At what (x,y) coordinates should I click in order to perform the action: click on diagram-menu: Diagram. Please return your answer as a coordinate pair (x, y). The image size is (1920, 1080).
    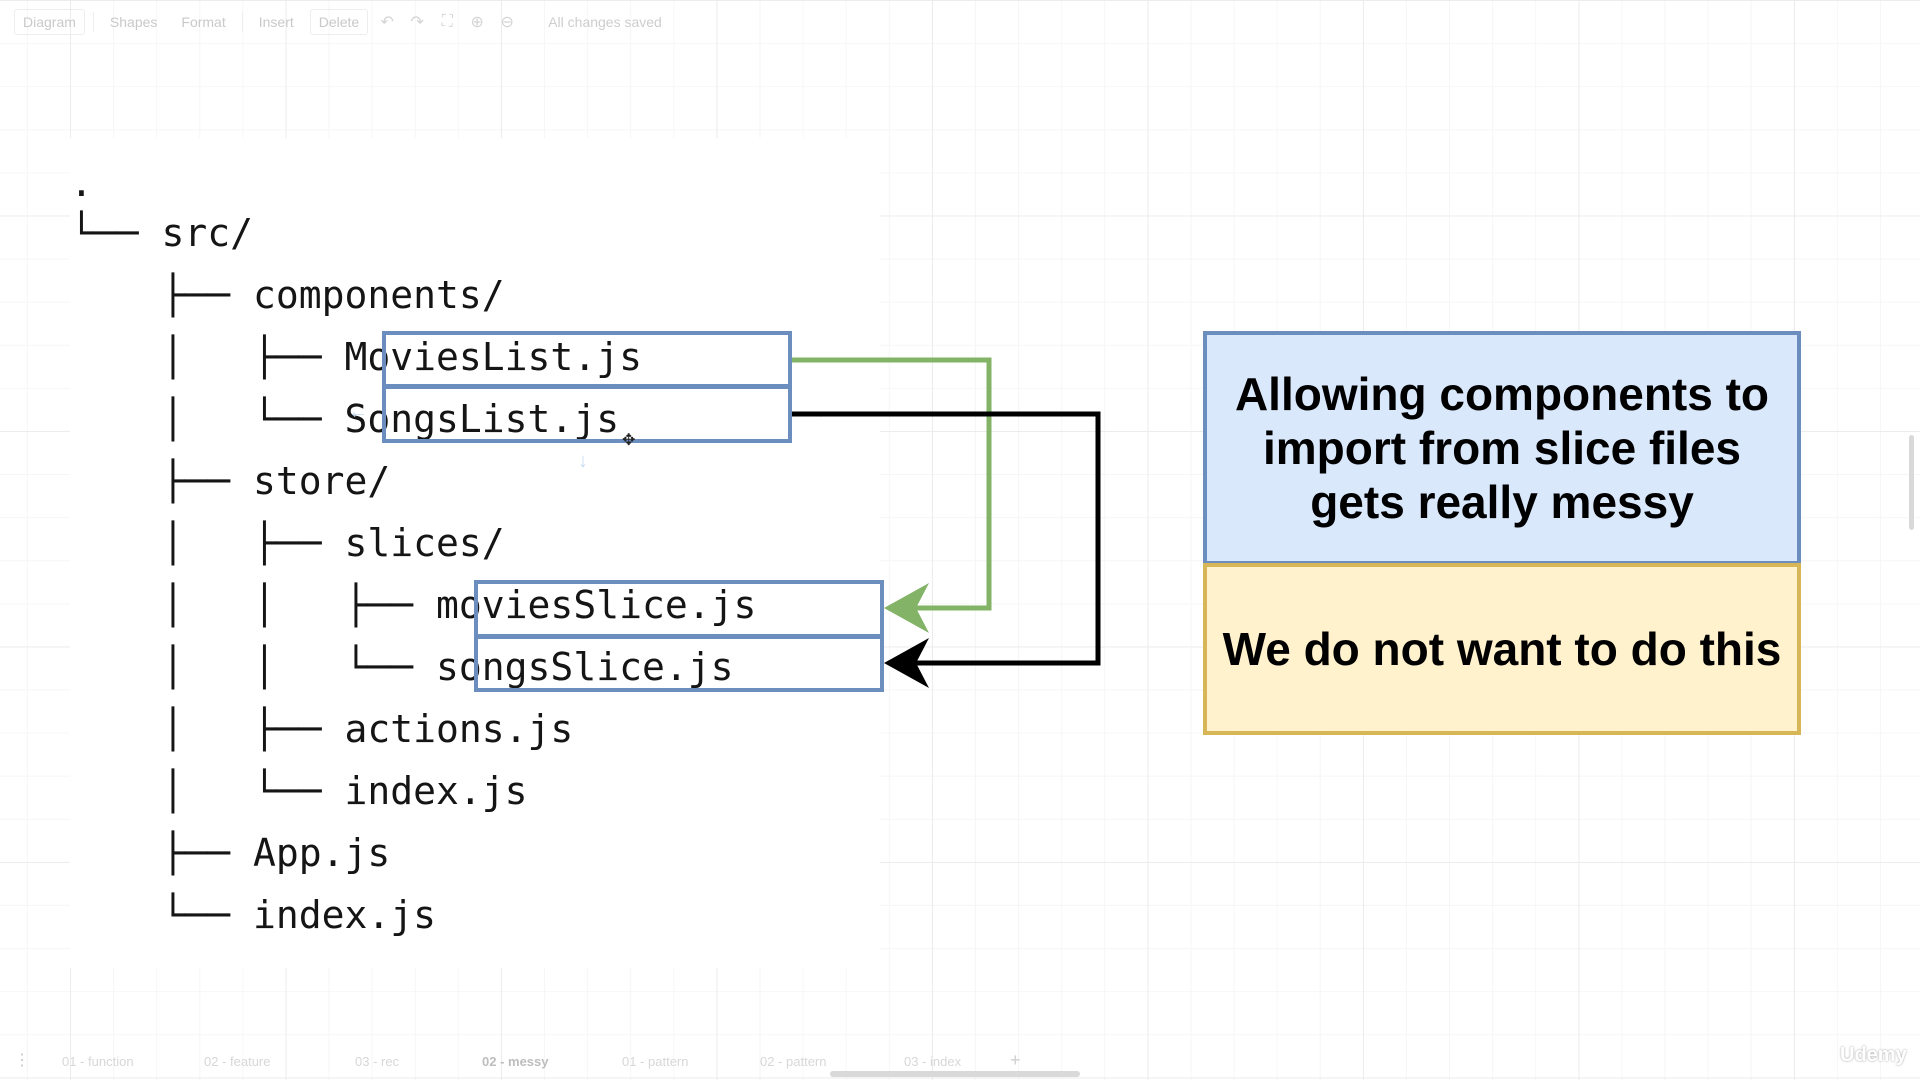
    Looking at the image, I should click on (49, 22).